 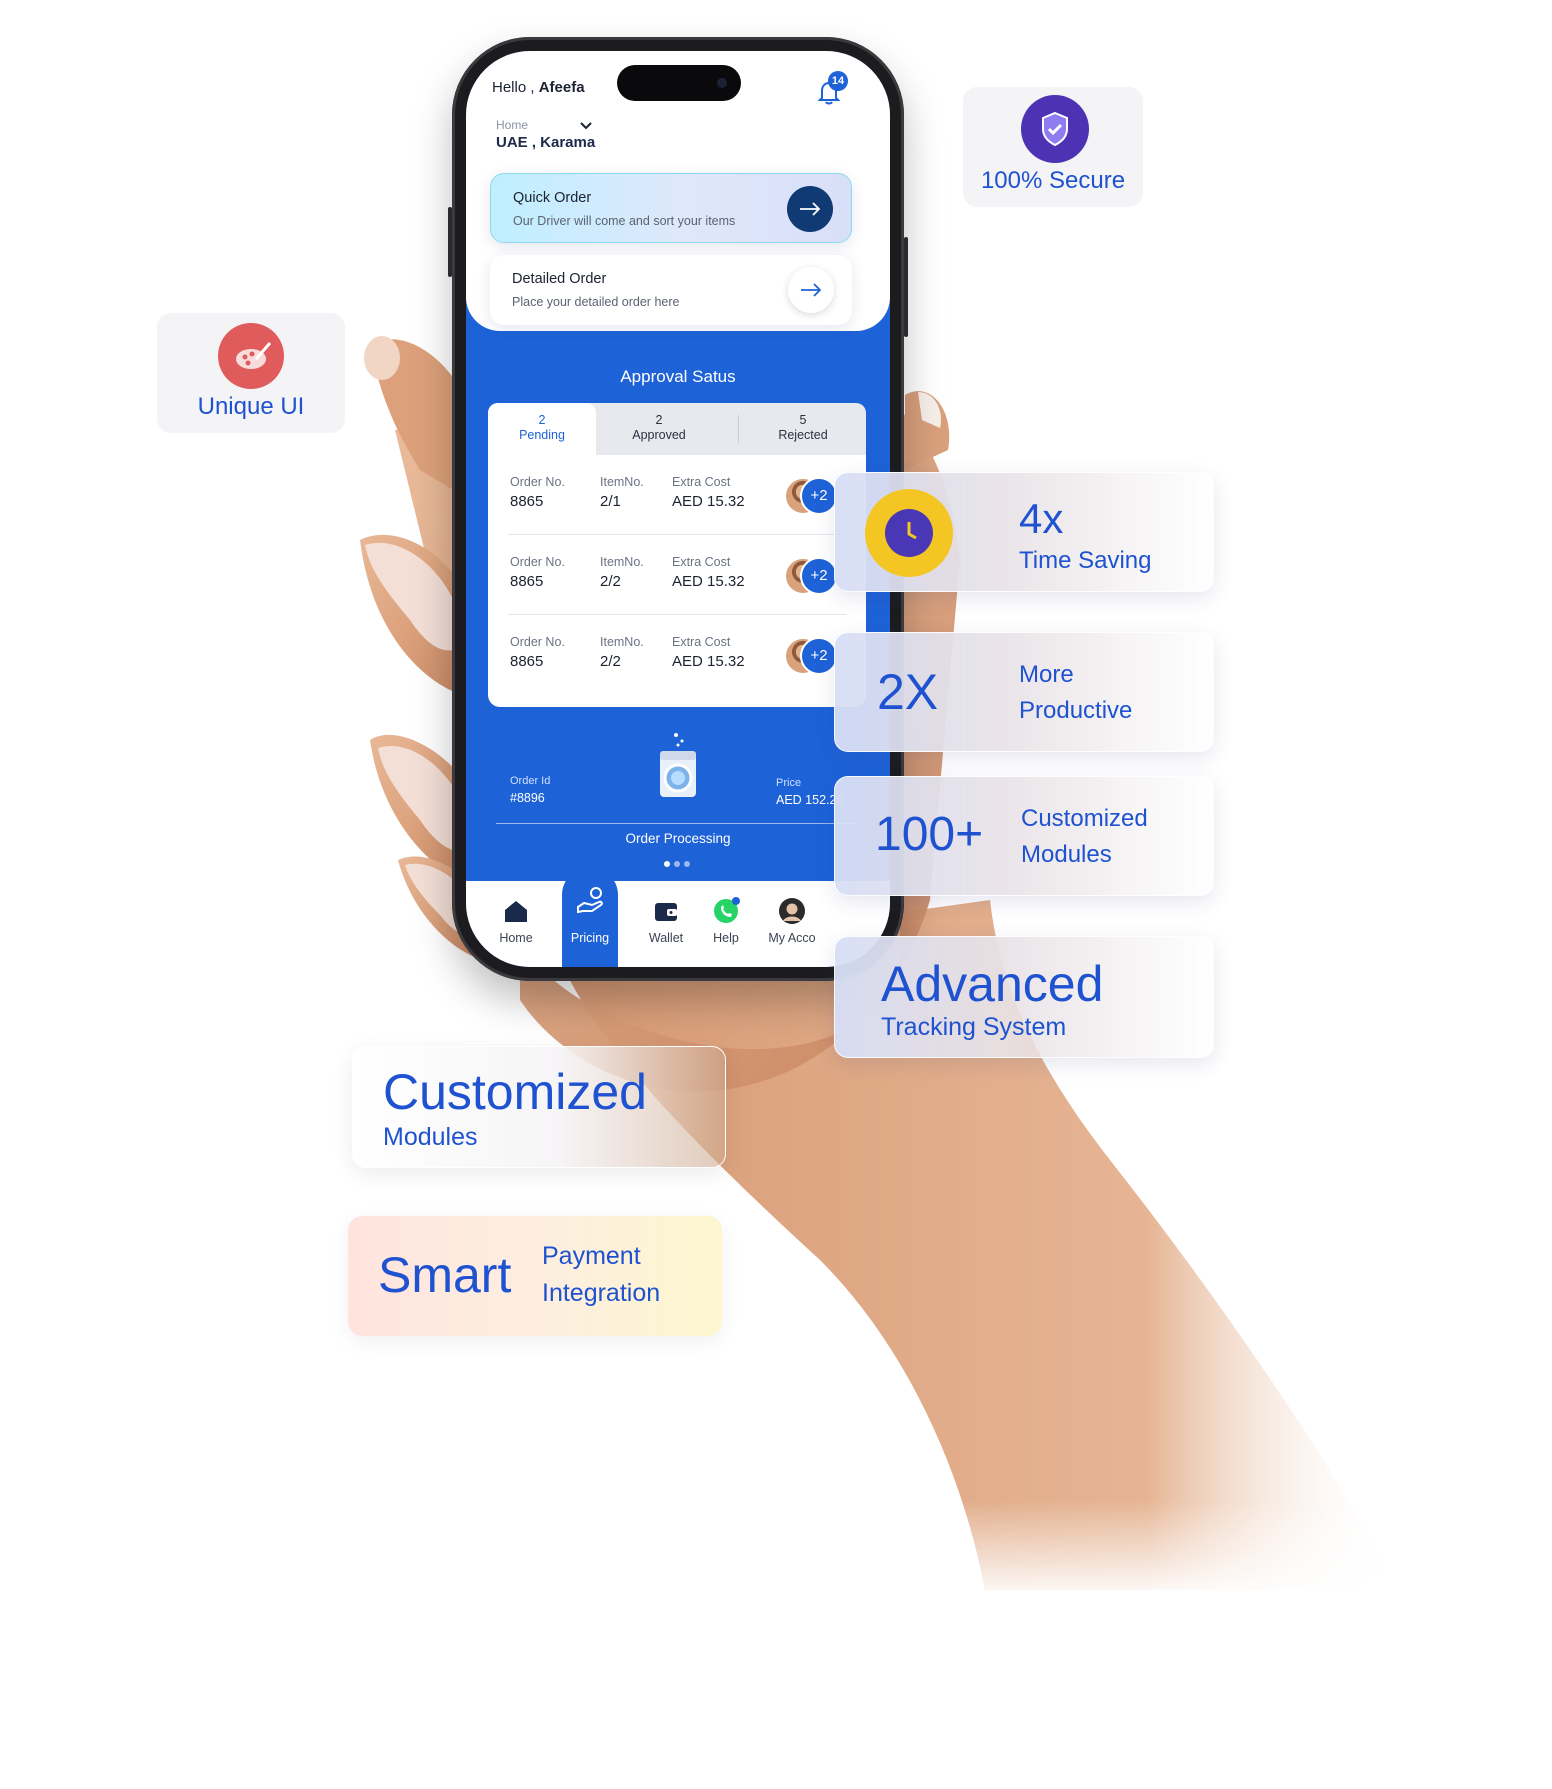 I want to click on tab-my-account: My Acco, so click(x=792, y=924).